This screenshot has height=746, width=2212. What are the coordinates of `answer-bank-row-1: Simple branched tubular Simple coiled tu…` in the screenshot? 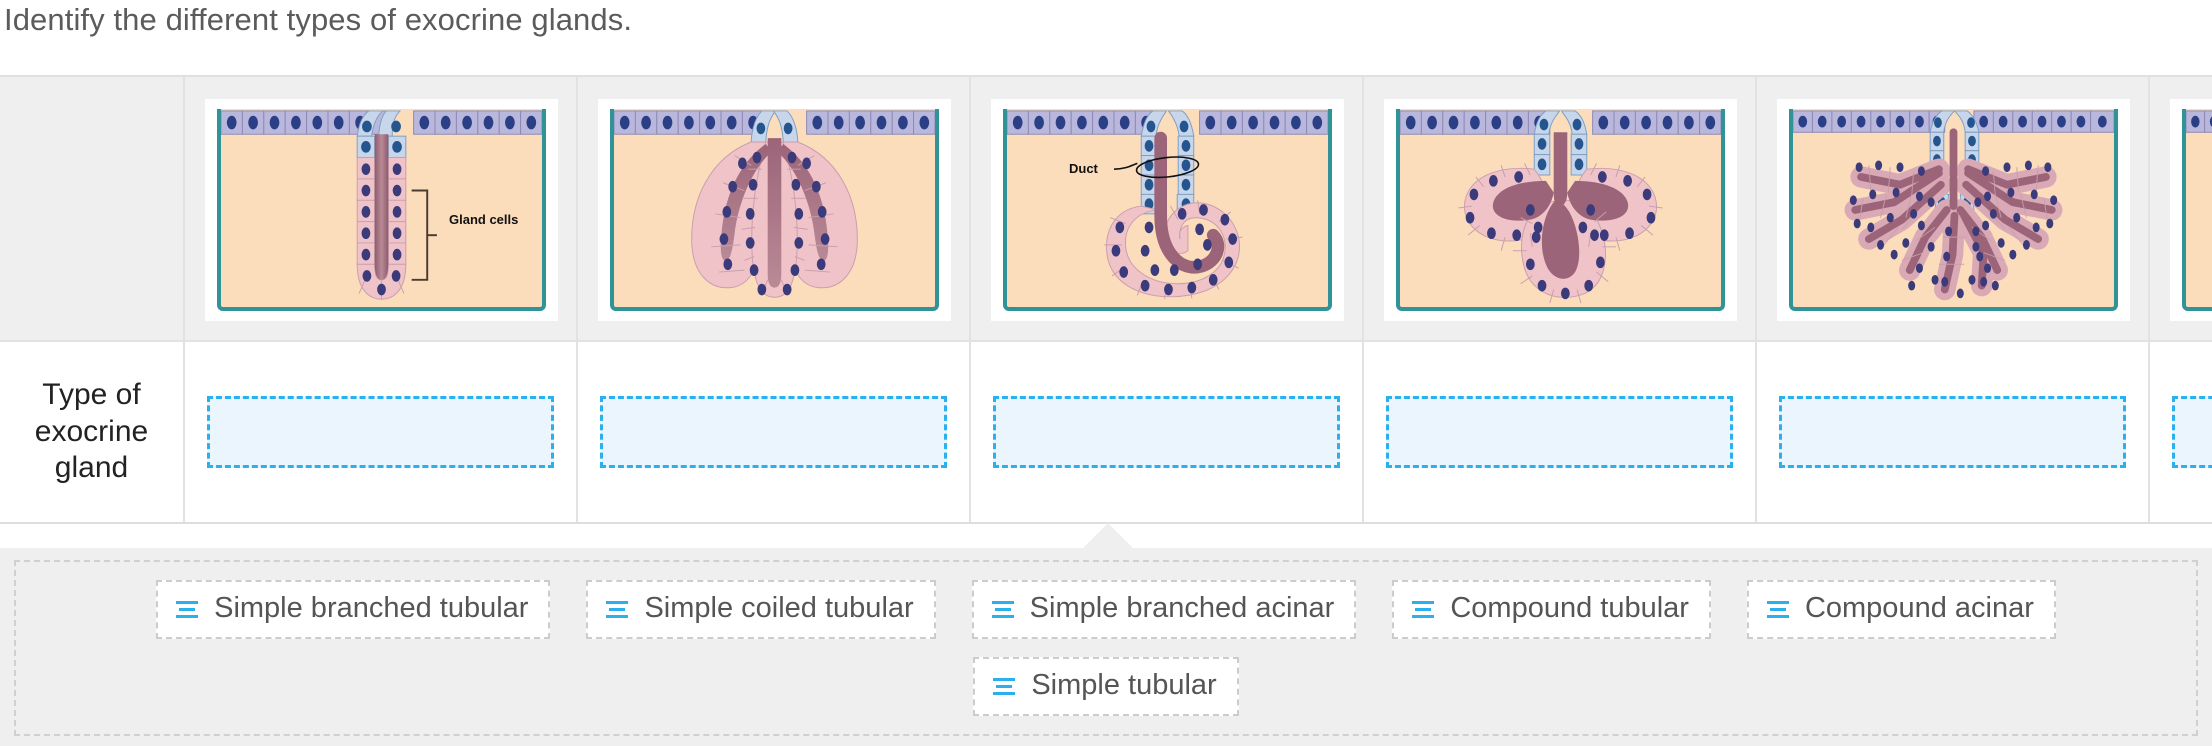 It's located at (1106, 609).